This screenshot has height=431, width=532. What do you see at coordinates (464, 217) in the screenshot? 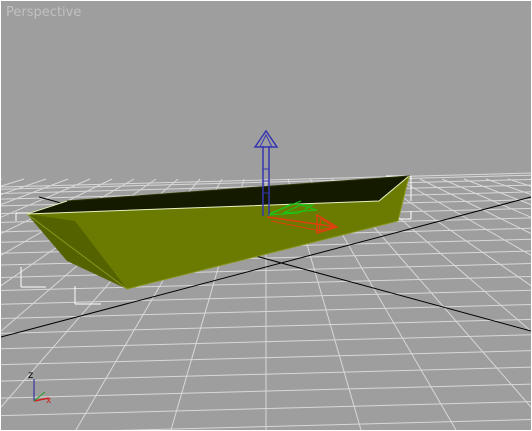
I see `grid-line-receding` at bounding box center [464, 217].